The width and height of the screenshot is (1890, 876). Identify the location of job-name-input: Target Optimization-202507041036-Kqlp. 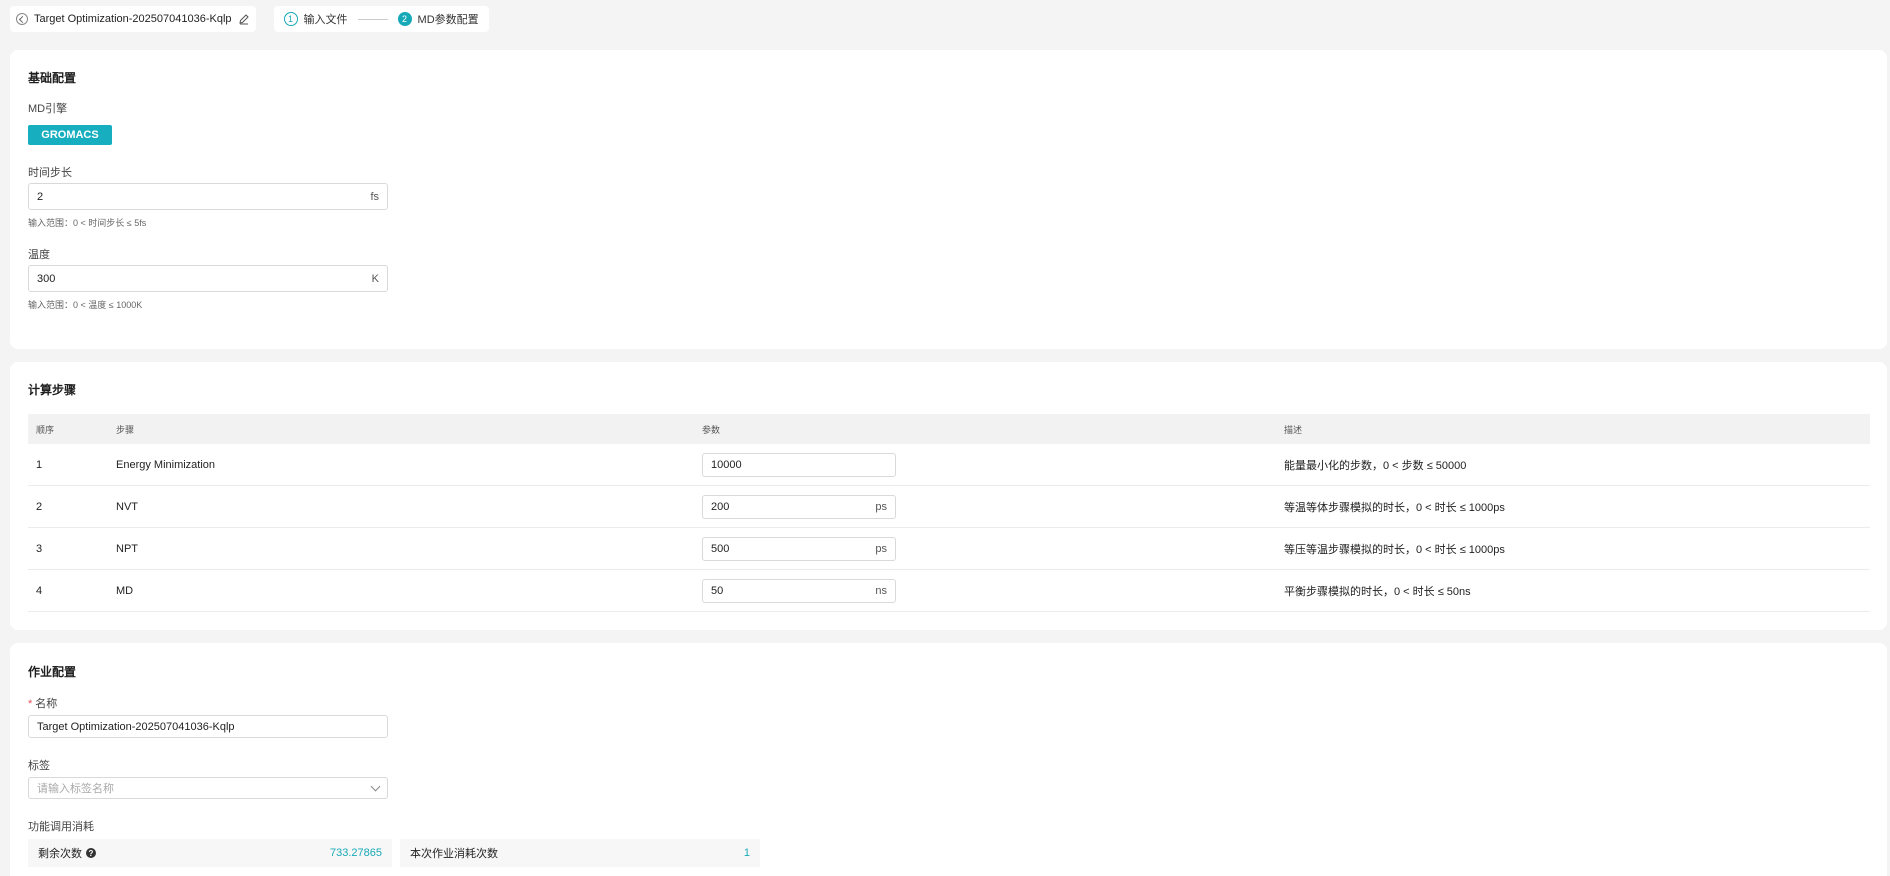
(208, 726).